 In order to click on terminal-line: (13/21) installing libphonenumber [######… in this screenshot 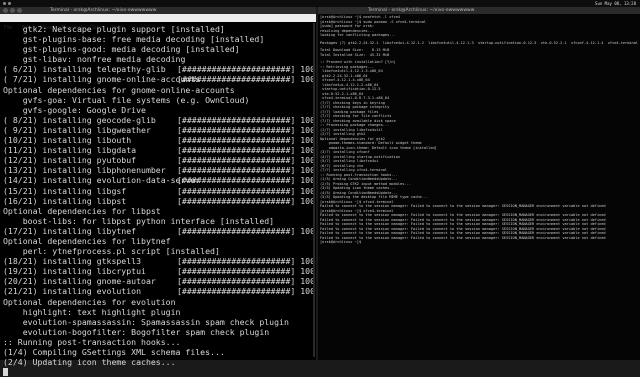, I will do `click(158, 170)`.